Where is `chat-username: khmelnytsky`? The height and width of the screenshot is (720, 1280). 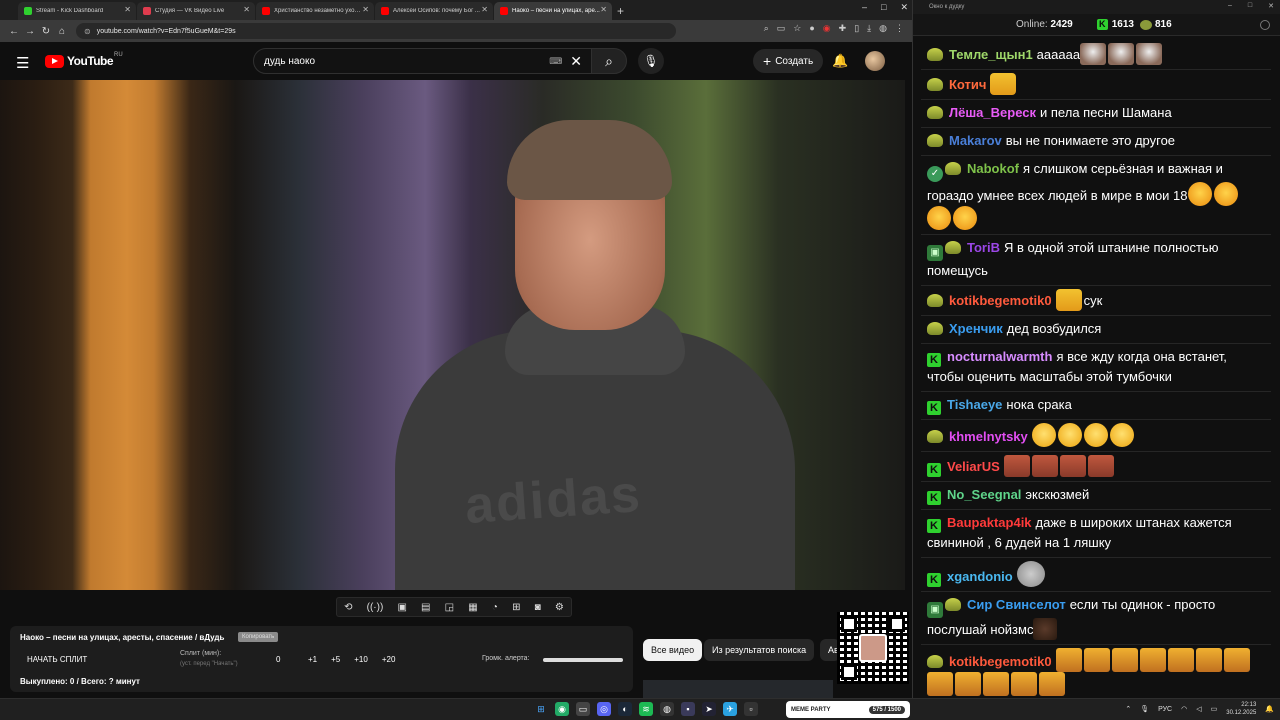
chat-username: khmelnytsky is located at coordinates (988, 436).